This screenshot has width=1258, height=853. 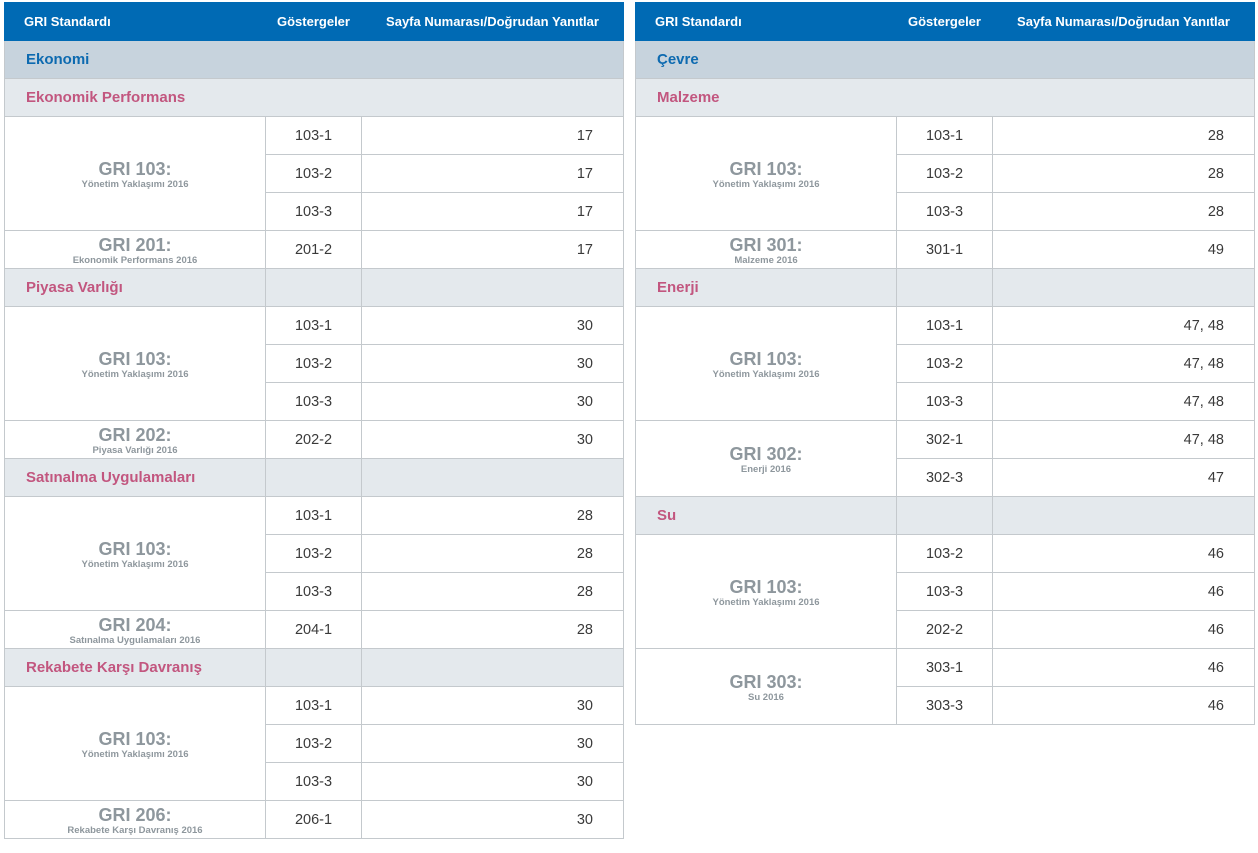 I want to click on standard-name: Enerji 2016, so click(x=766, y=469).